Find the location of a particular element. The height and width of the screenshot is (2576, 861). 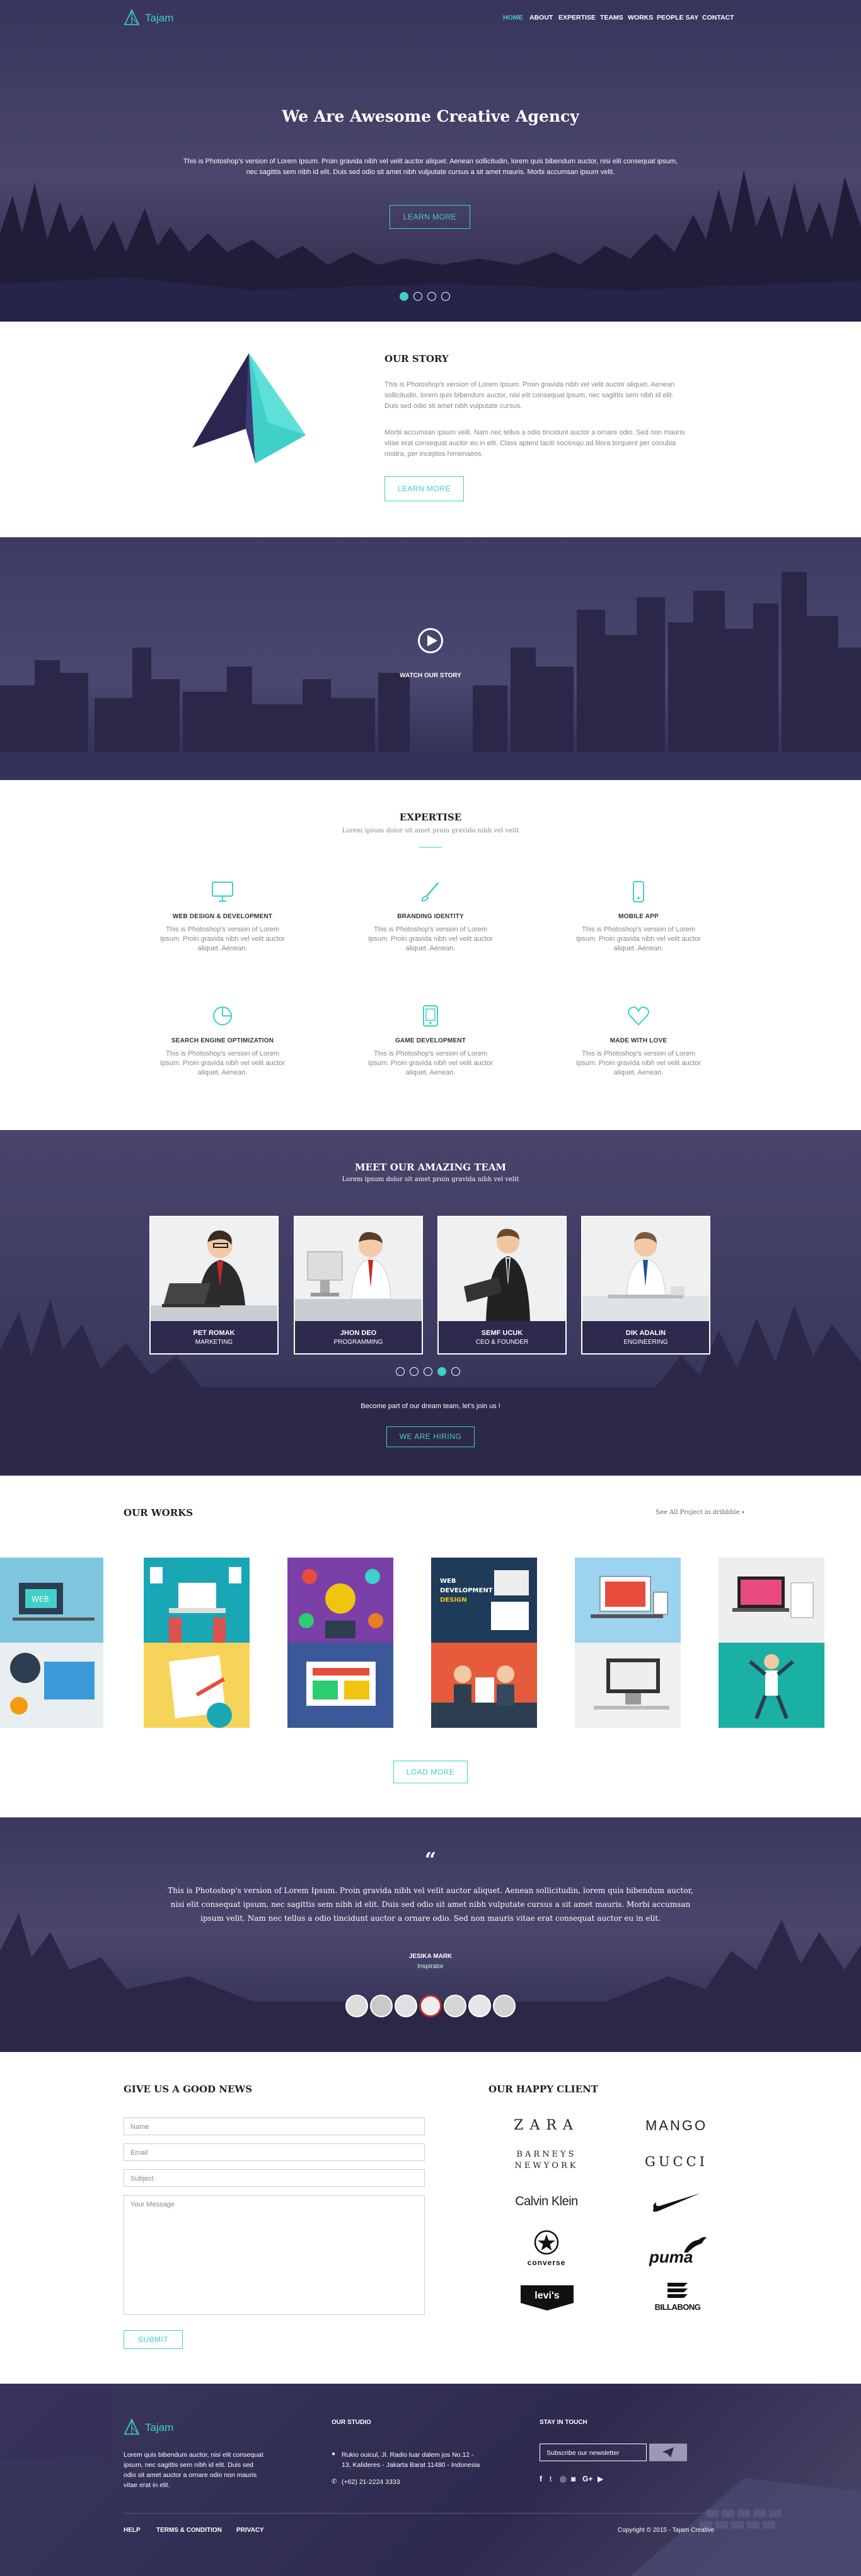

submit-button: SUBMIT is located at coordinates (154, 2340).